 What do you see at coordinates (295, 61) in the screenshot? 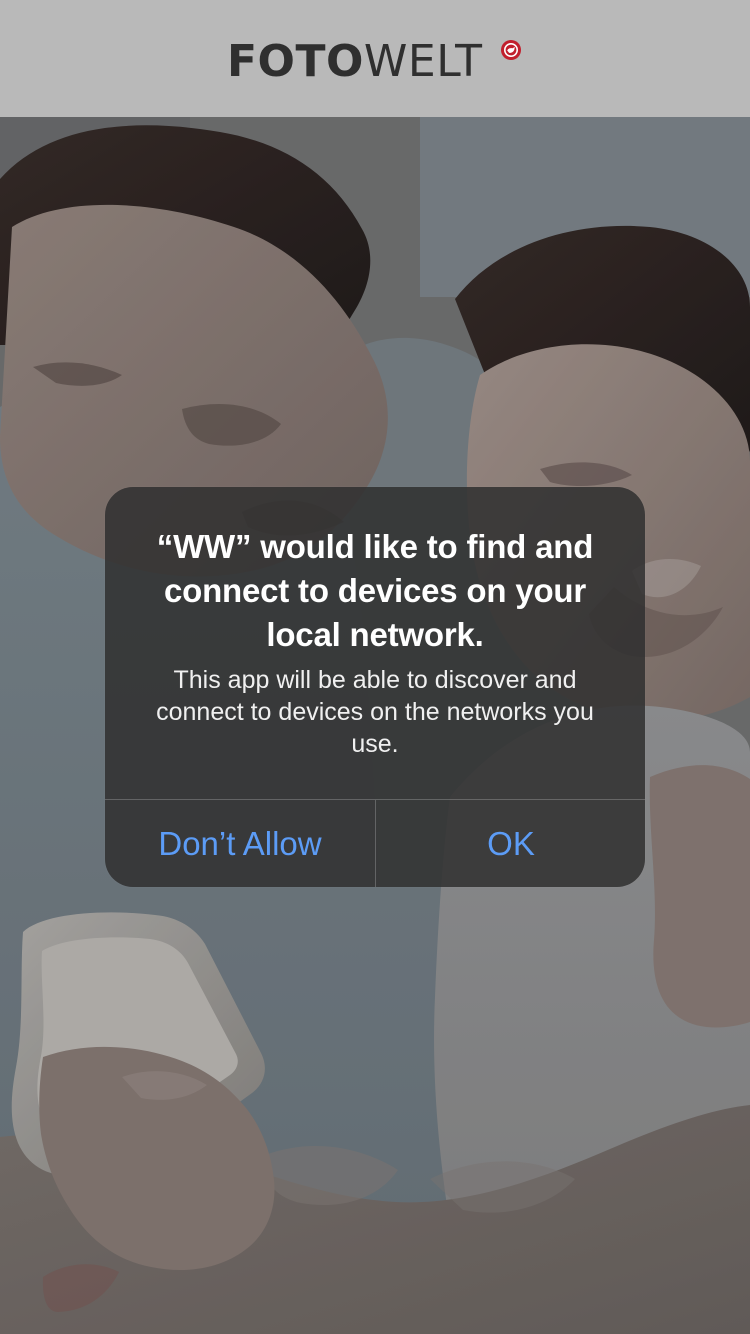
I see `logo-wordmark-bold: FOTO` at bounding box center [295, 61].